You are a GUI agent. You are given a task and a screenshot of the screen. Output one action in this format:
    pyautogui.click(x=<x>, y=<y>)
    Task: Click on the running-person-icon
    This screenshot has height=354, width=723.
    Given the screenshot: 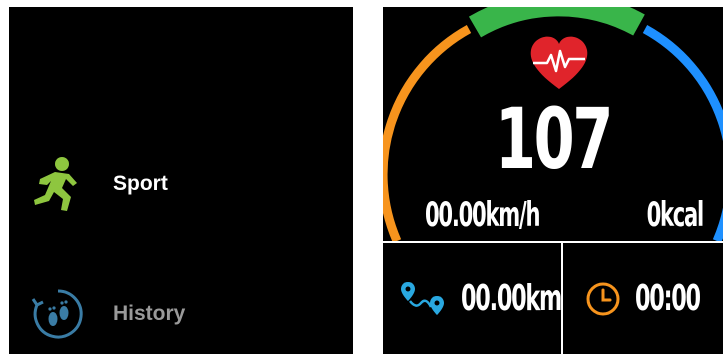 What is the action you would take?
    pyautogui.click(x=58, y=184)
    